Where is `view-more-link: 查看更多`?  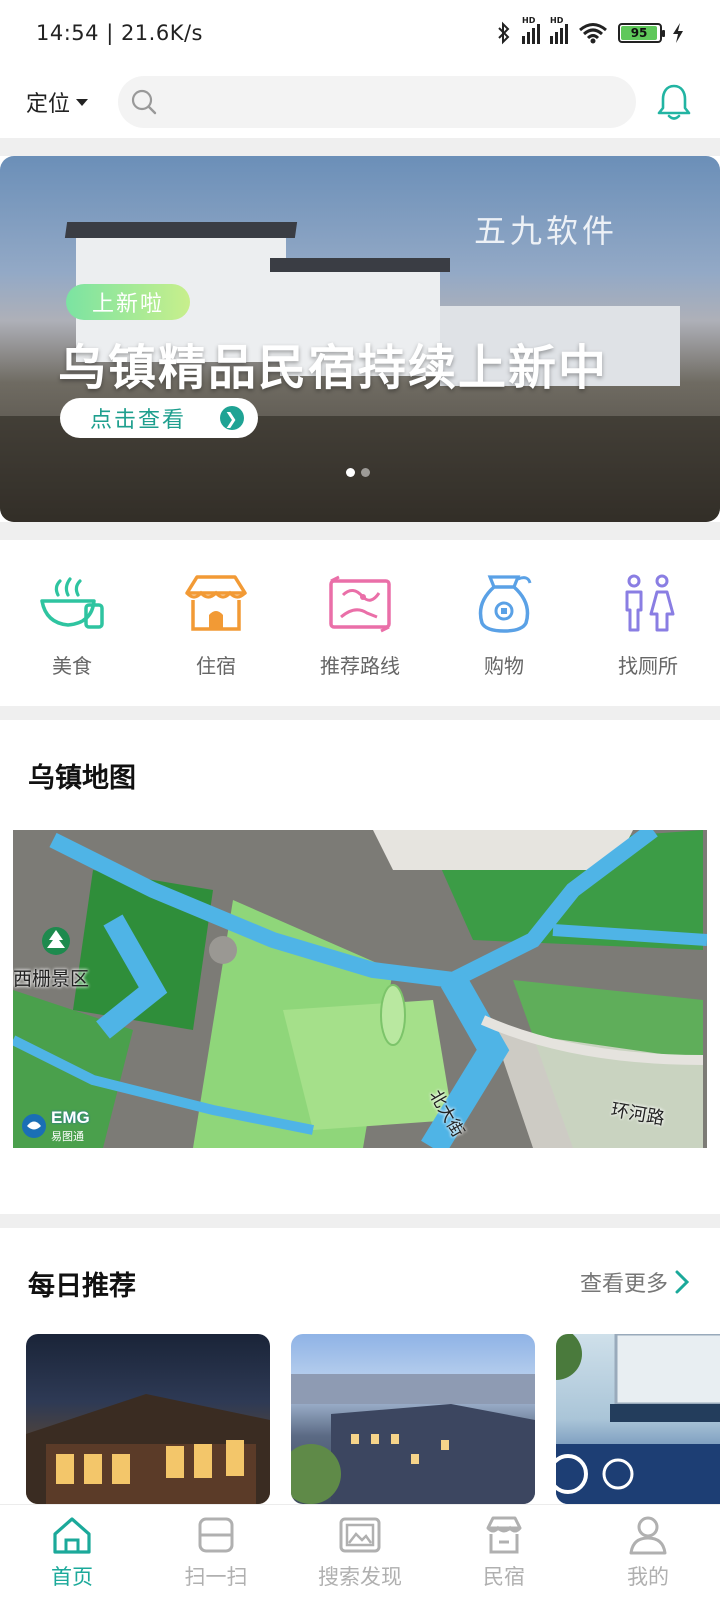 view-more-link: 查看更多 is located at coordinates (635, 1282).